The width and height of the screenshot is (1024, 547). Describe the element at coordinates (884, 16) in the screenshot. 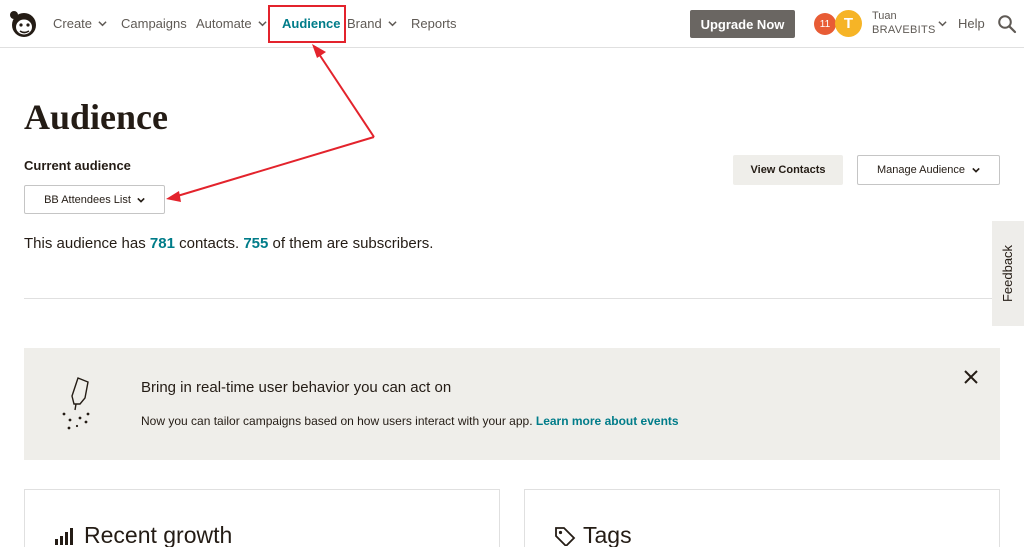

I see `user-name: Tuan` at that location.